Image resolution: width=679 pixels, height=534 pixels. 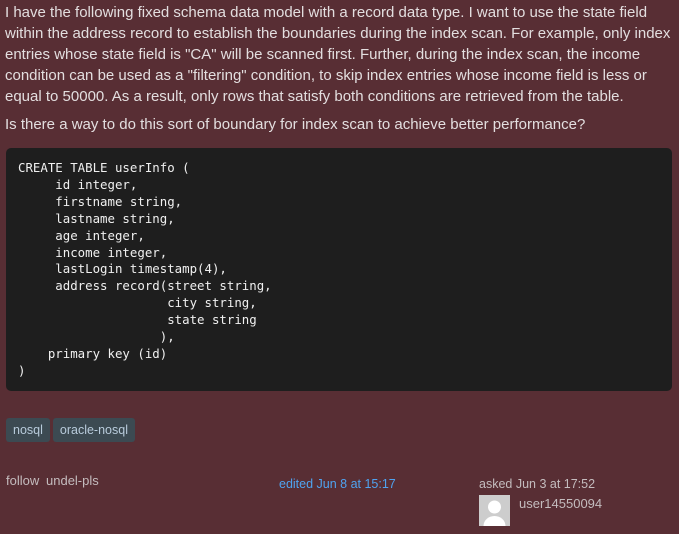 What do you see at coordinates (72, 480) in the screenshot?
I see `undelete-link: undel-pls` at bounding box center [72, 480].